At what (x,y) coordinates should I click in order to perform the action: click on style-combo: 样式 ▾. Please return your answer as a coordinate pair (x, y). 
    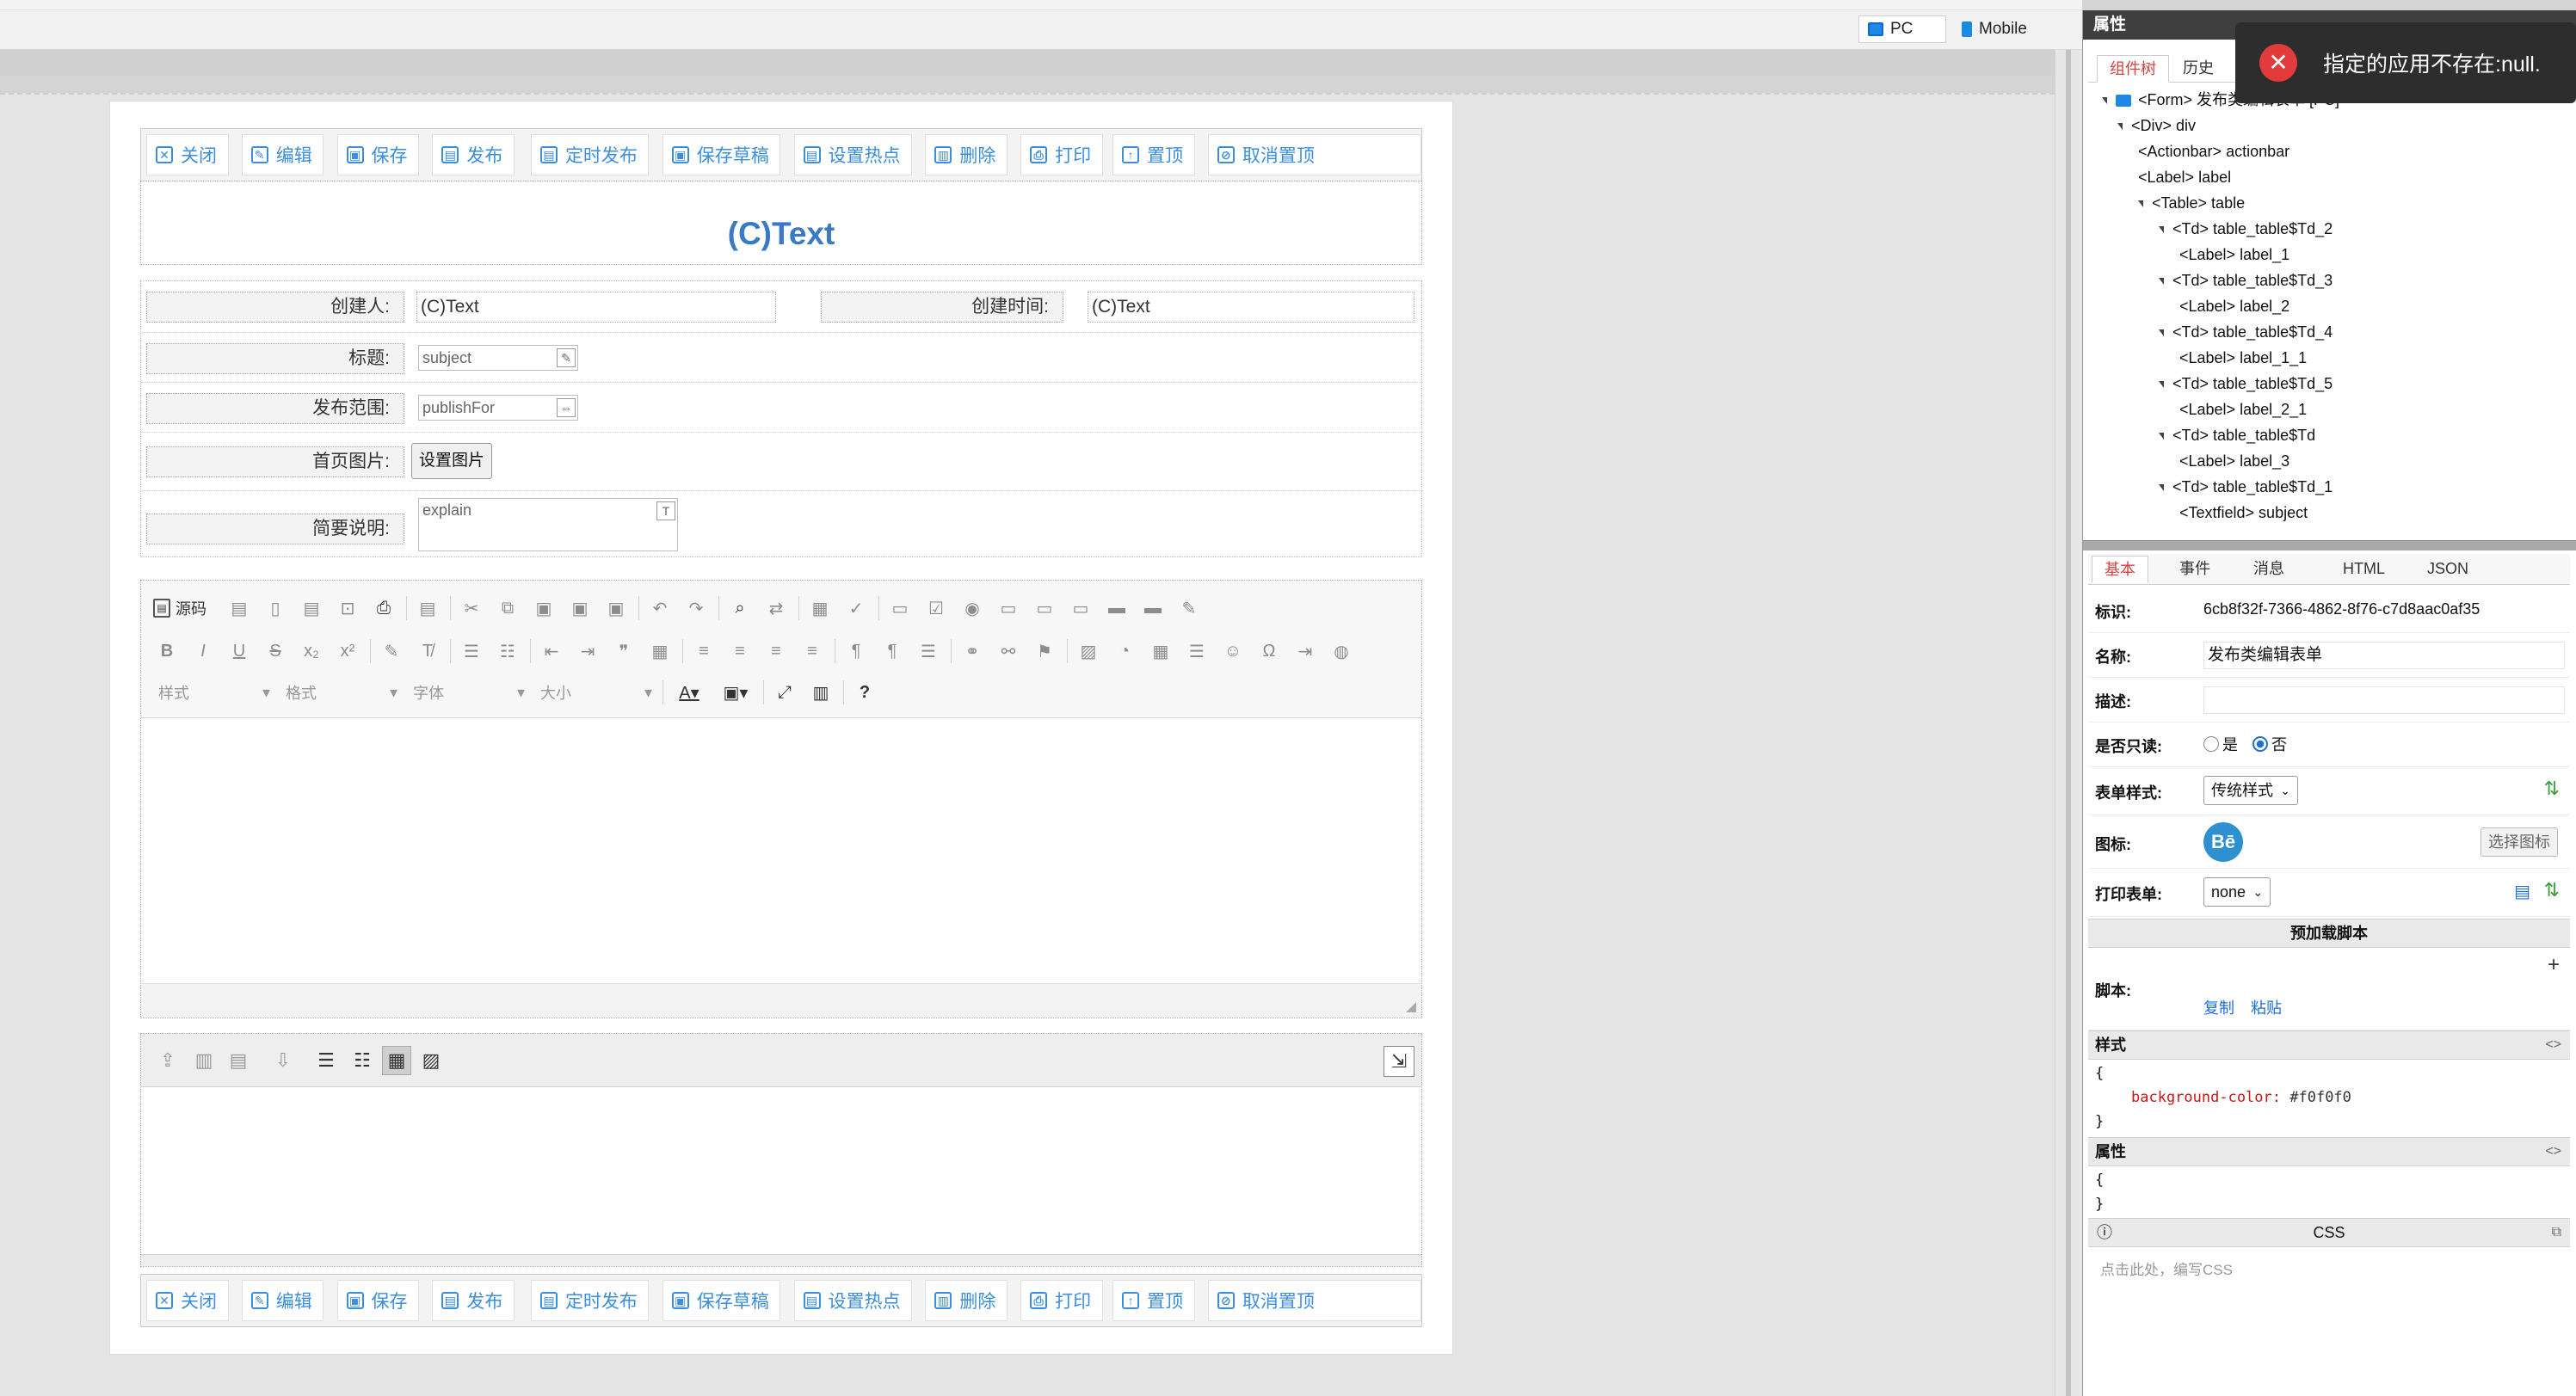
    Looking at the image, I should click on (214, 692).